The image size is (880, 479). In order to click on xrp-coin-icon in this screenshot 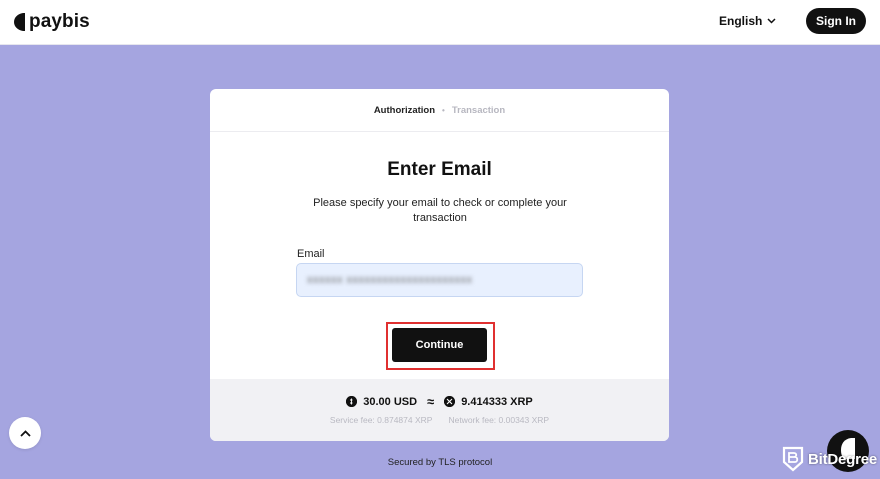, I will do `click(450, 401)`.